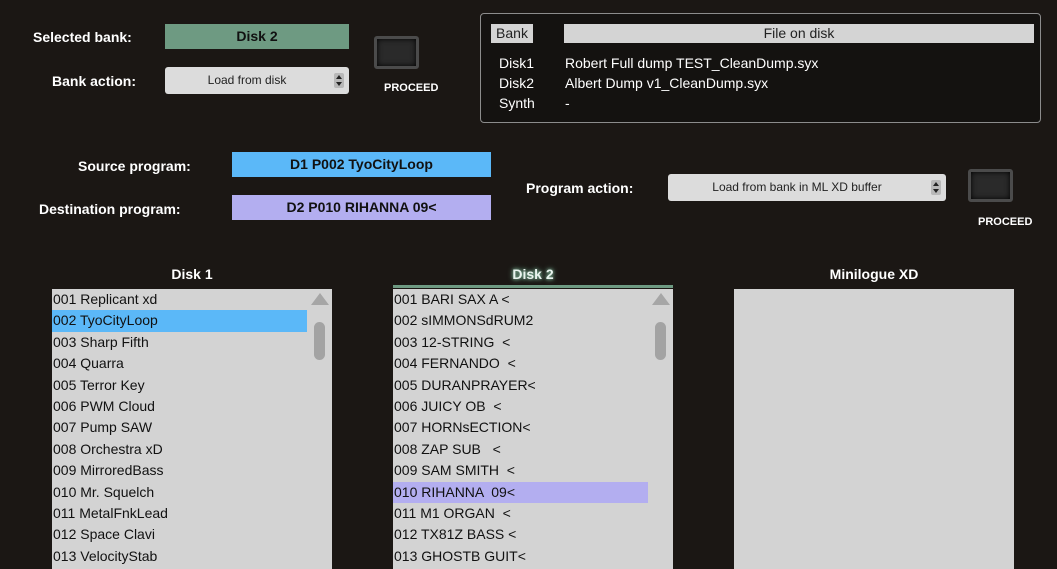  What do you see at coordinates (94, 81) in the screenshot?
I see `bank-action-label: Bank action:` at bounding box center [94, 81].